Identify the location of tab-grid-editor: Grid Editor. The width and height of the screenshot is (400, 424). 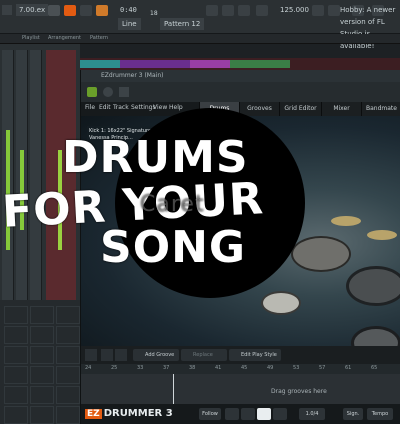
(300, 109).